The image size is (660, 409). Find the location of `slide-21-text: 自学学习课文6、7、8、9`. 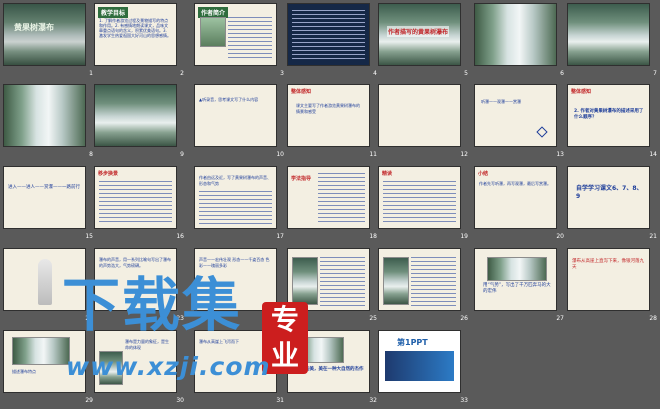

slide-21-text: 自学学习课文6、7、8、9 is located at coordinates (609, 192).